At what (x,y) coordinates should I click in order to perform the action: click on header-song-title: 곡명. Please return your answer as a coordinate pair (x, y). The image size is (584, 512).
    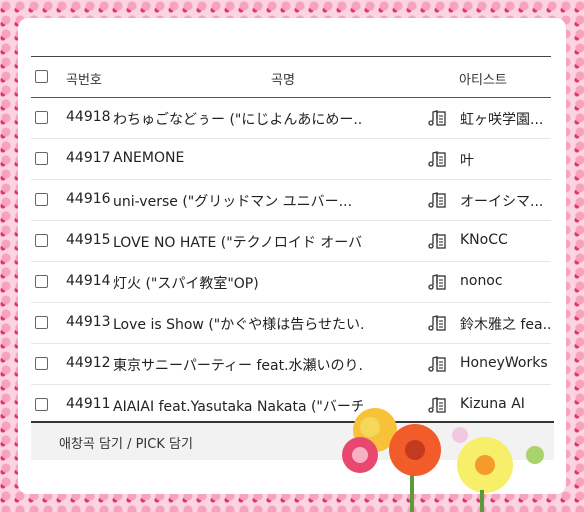
    Looking at the image, I should click on (283, 80).